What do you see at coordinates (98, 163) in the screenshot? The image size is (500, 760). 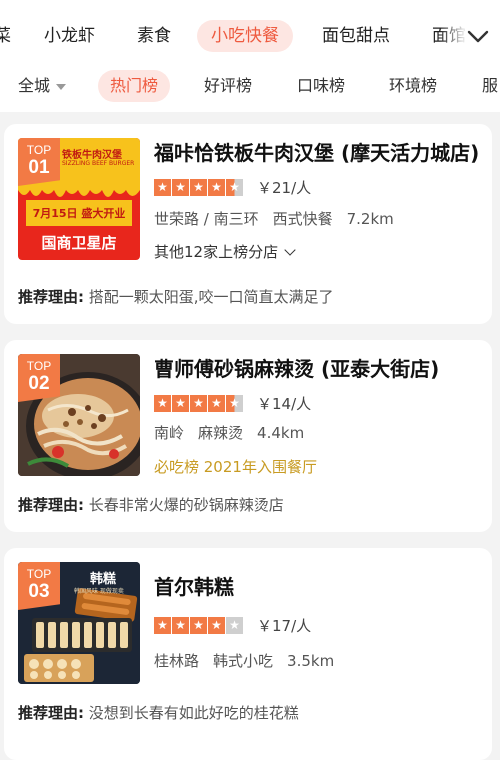 I see `poster-subtitle: SIZZLING BEEF BURGER` at bounding box center [98, 163].